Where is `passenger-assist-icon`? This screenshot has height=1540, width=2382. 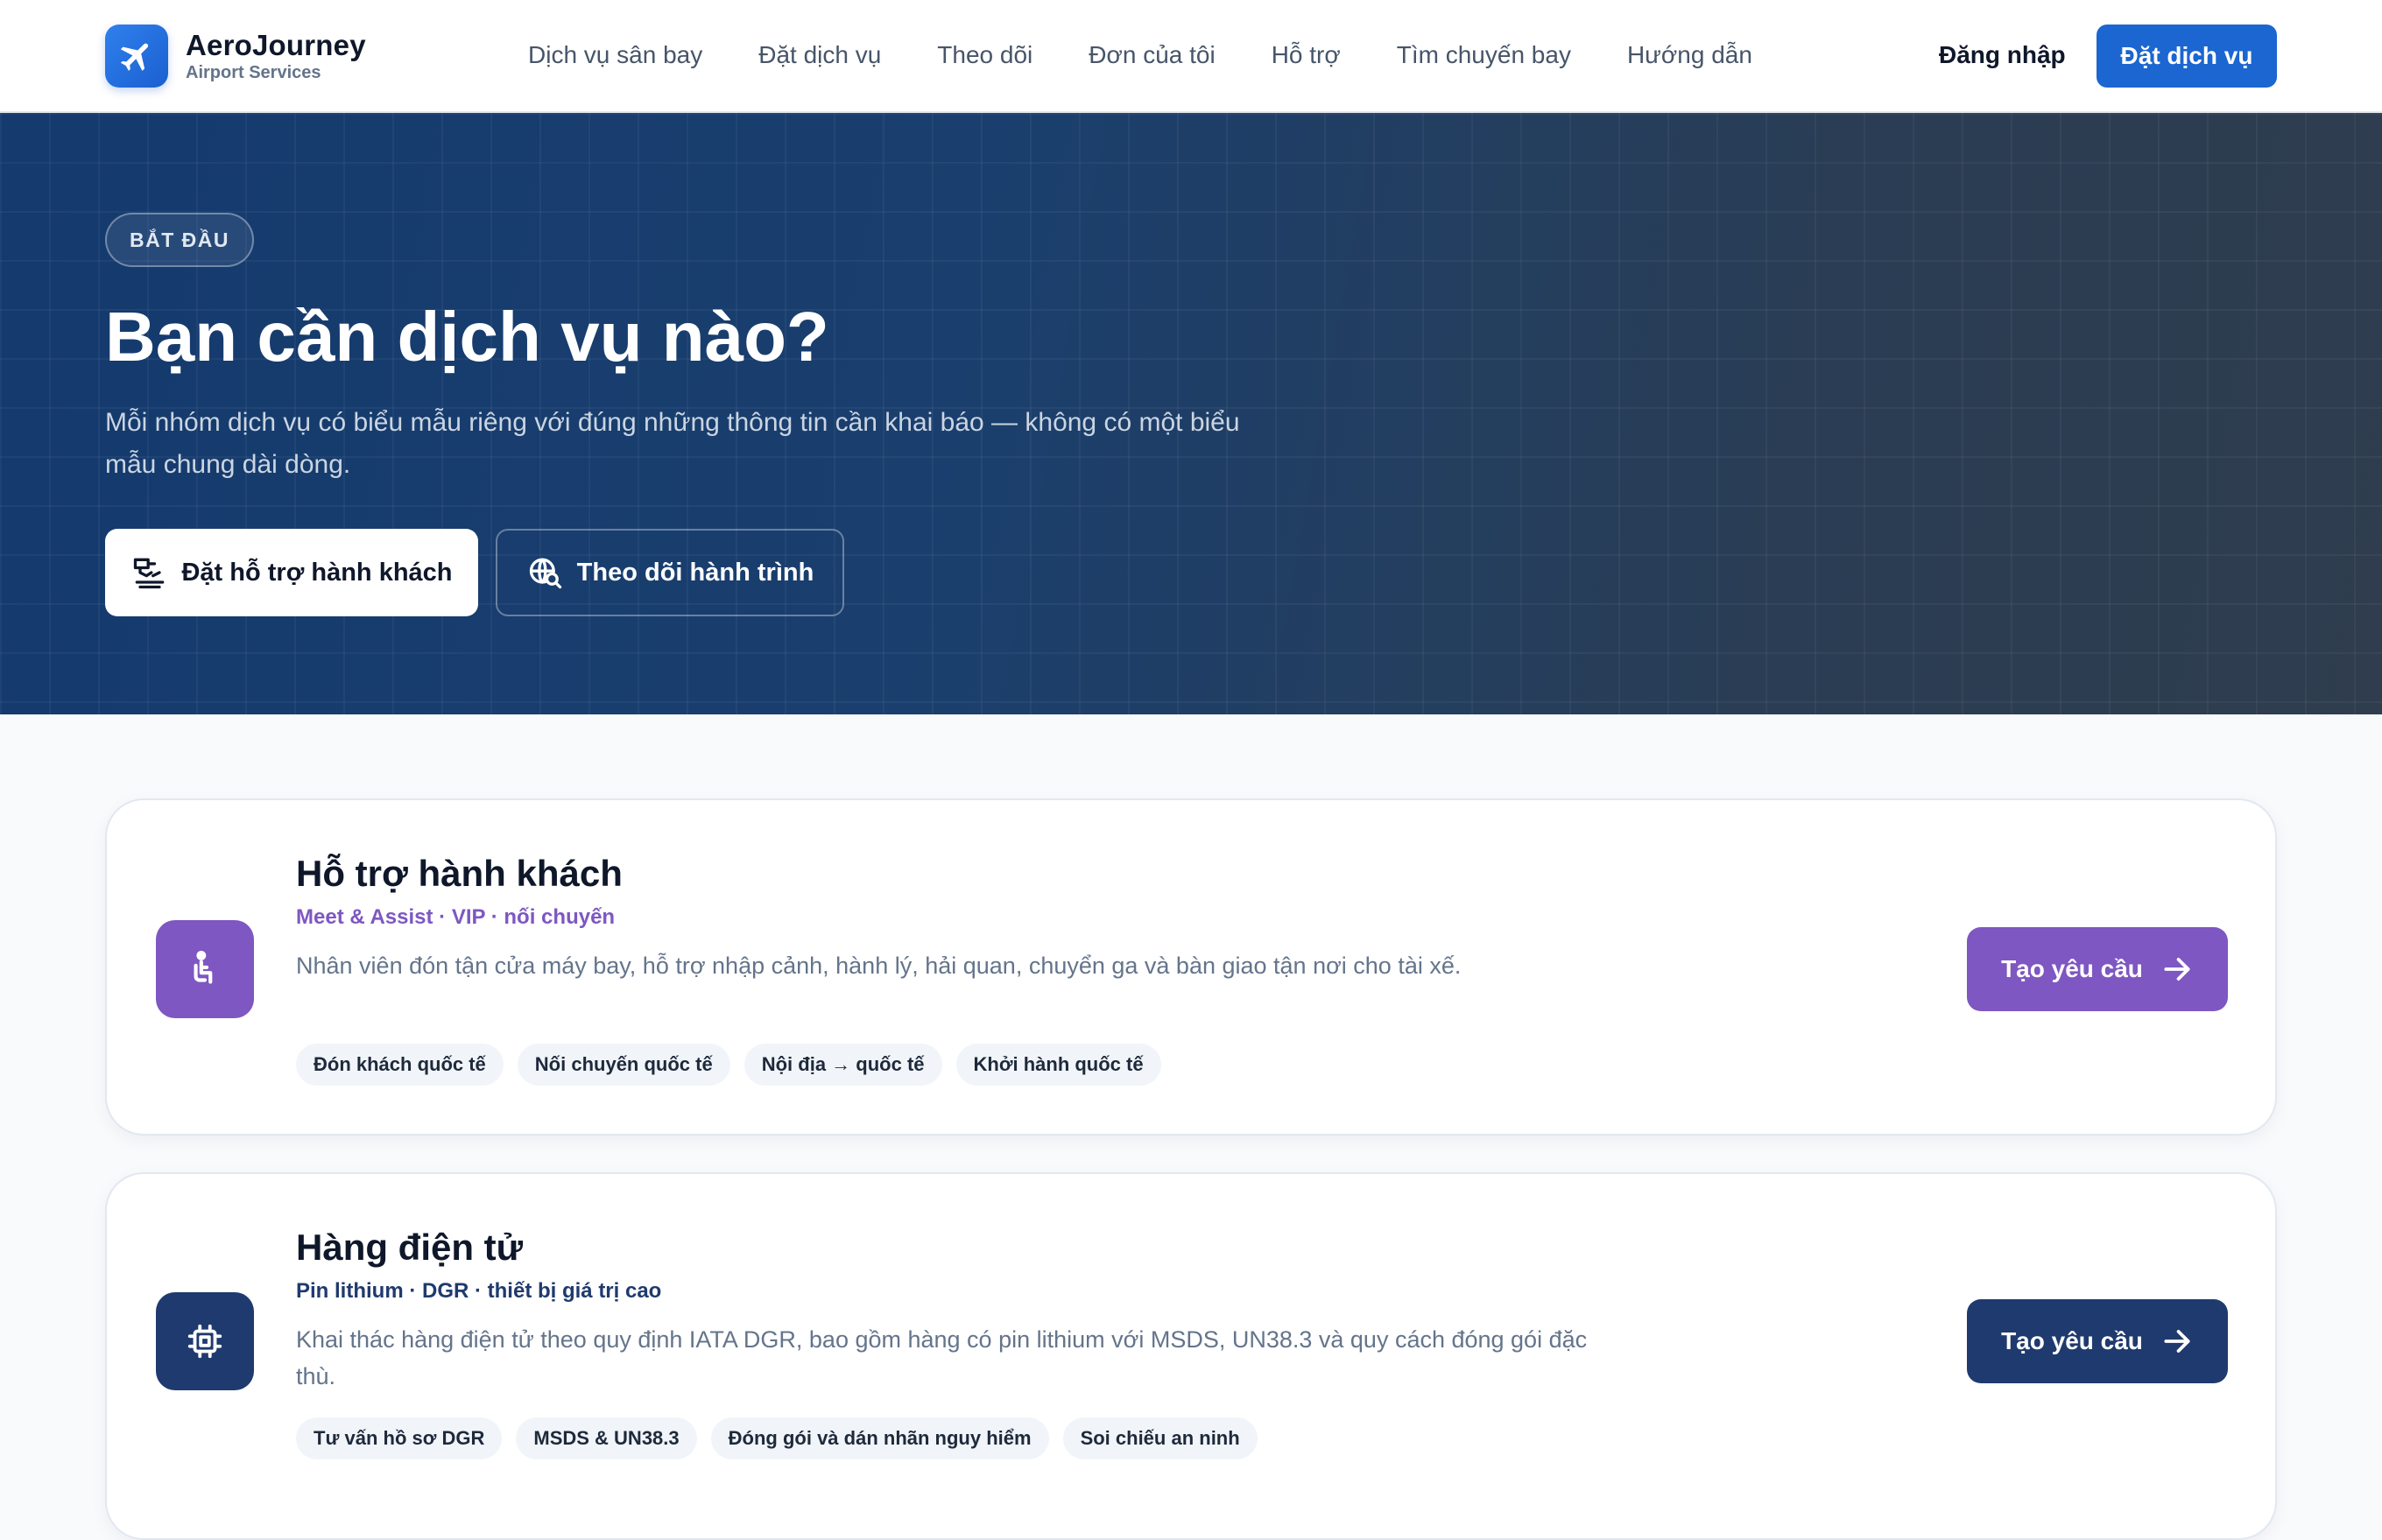 passenger-assist-icon is located at coordinates (149, 572).